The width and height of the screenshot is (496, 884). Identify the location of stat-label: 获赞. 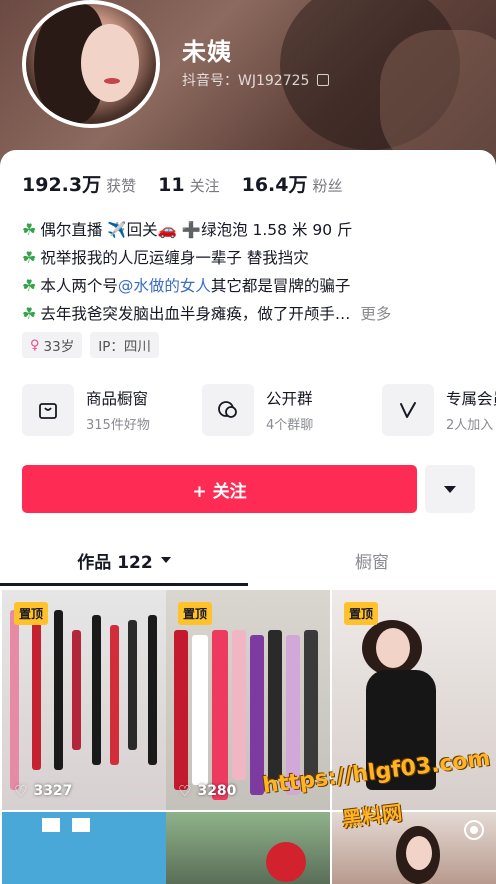
(121, 186).